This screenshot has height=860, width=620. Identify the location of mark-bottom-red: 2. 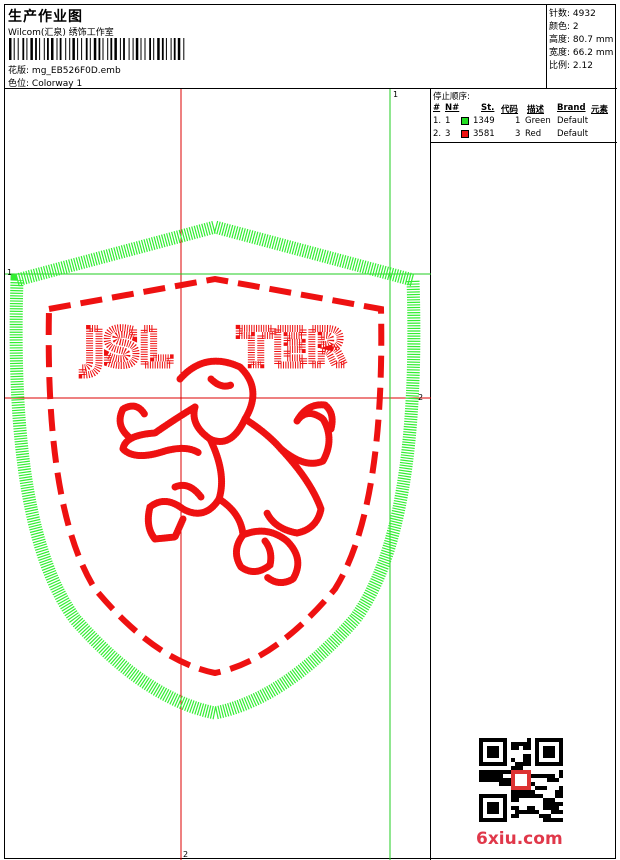
(185, 854).